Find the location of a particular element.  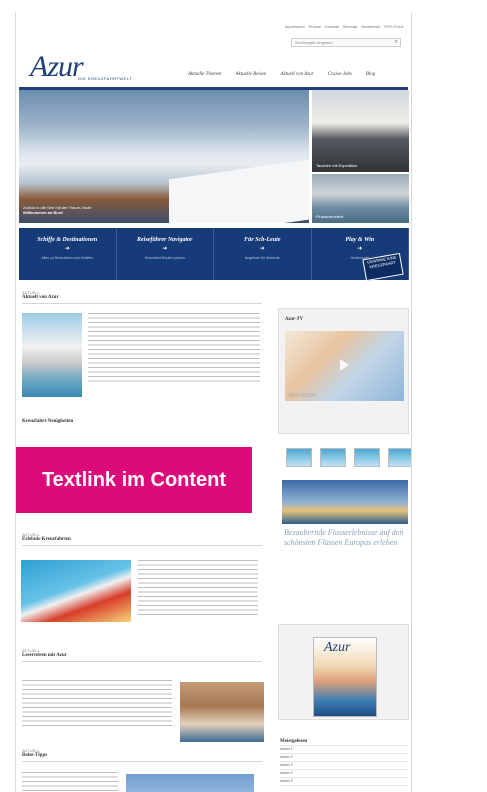

list-title: Meistgelesen is located at coordinates (344, 742).